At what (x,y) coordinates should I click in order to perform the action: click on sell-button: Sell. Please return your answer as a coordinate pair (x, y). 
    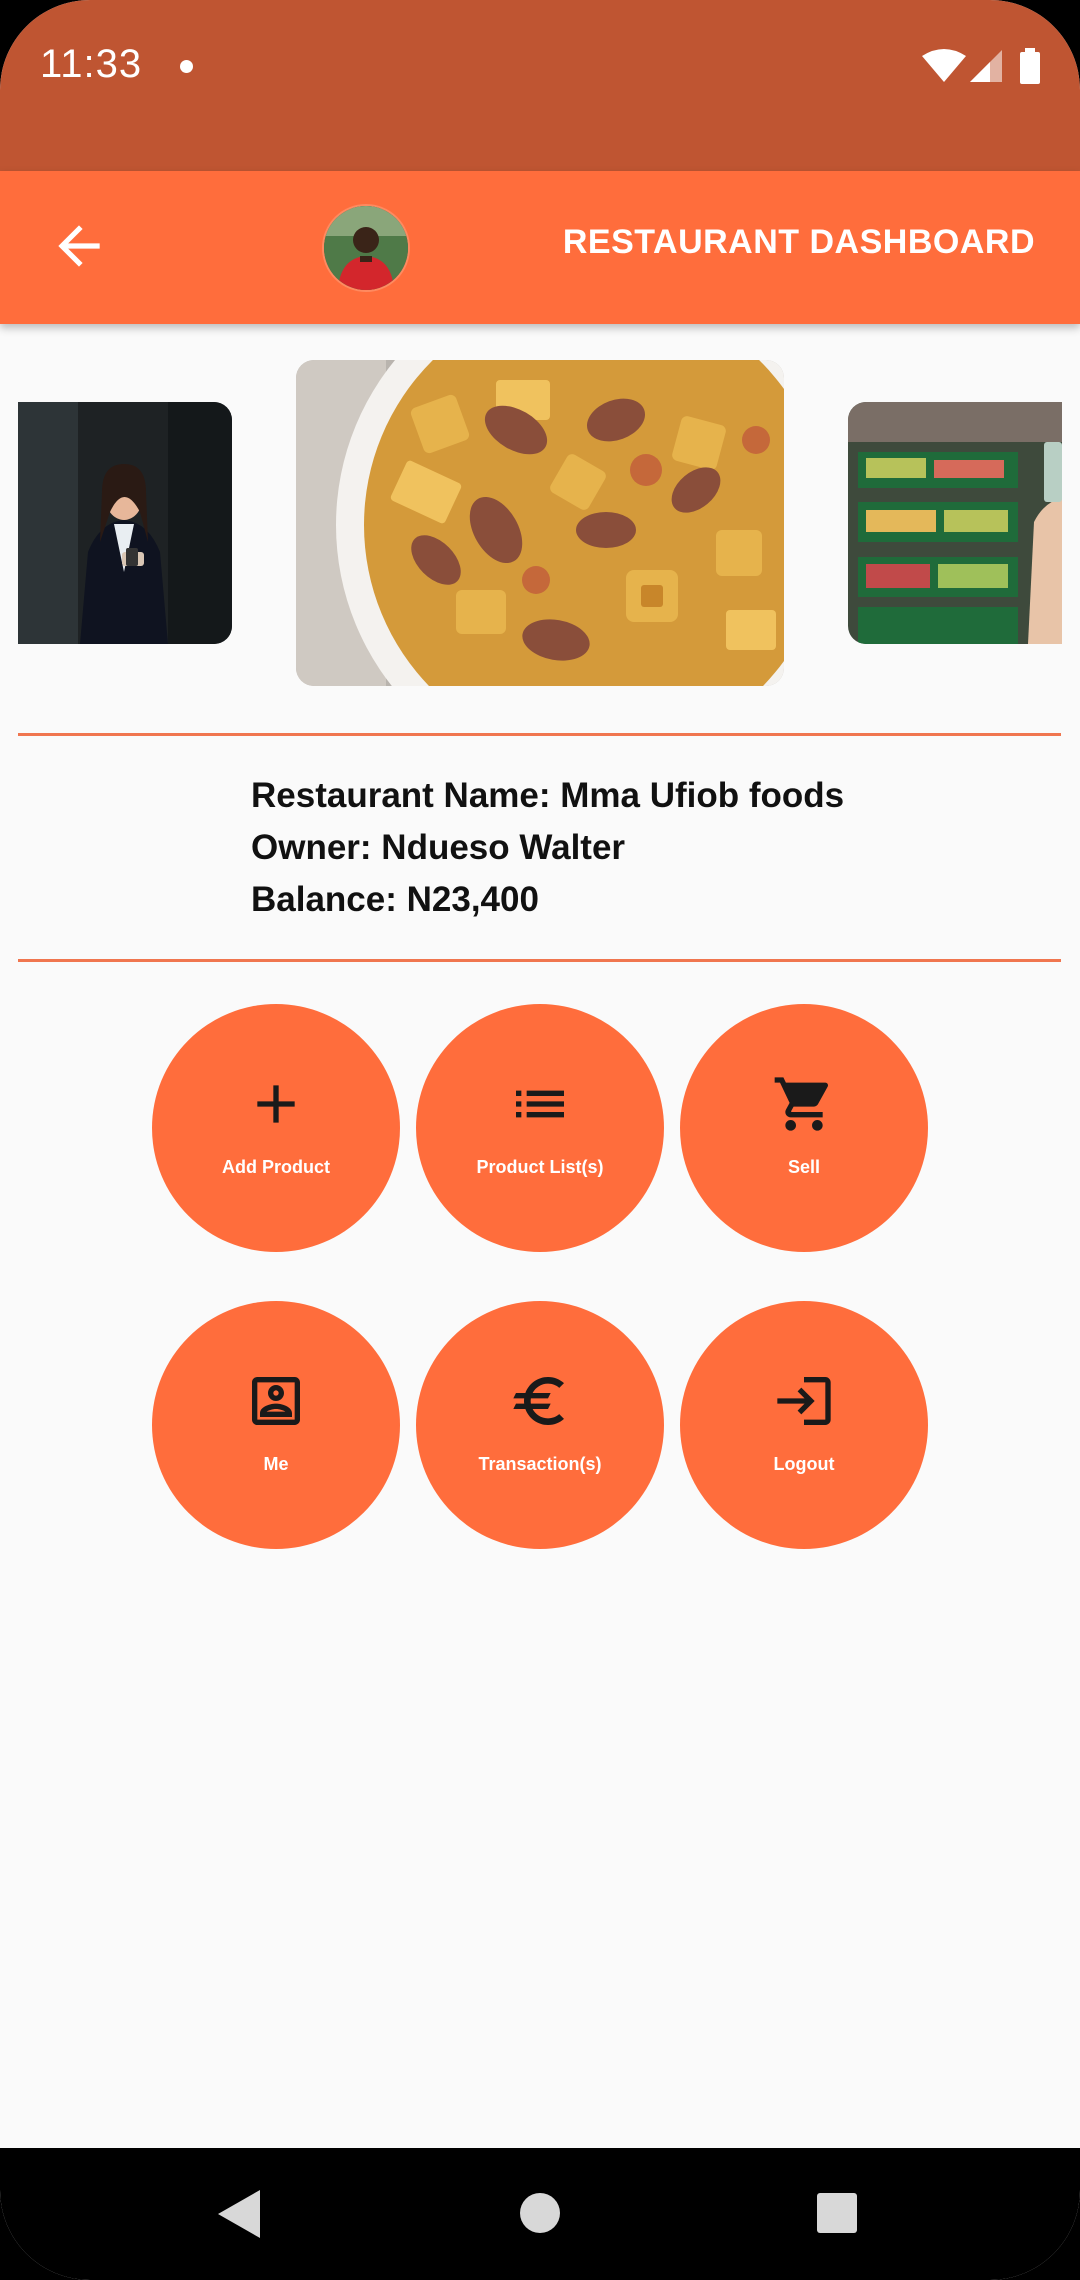
    Looking at the image, I should click on (804, 1128).